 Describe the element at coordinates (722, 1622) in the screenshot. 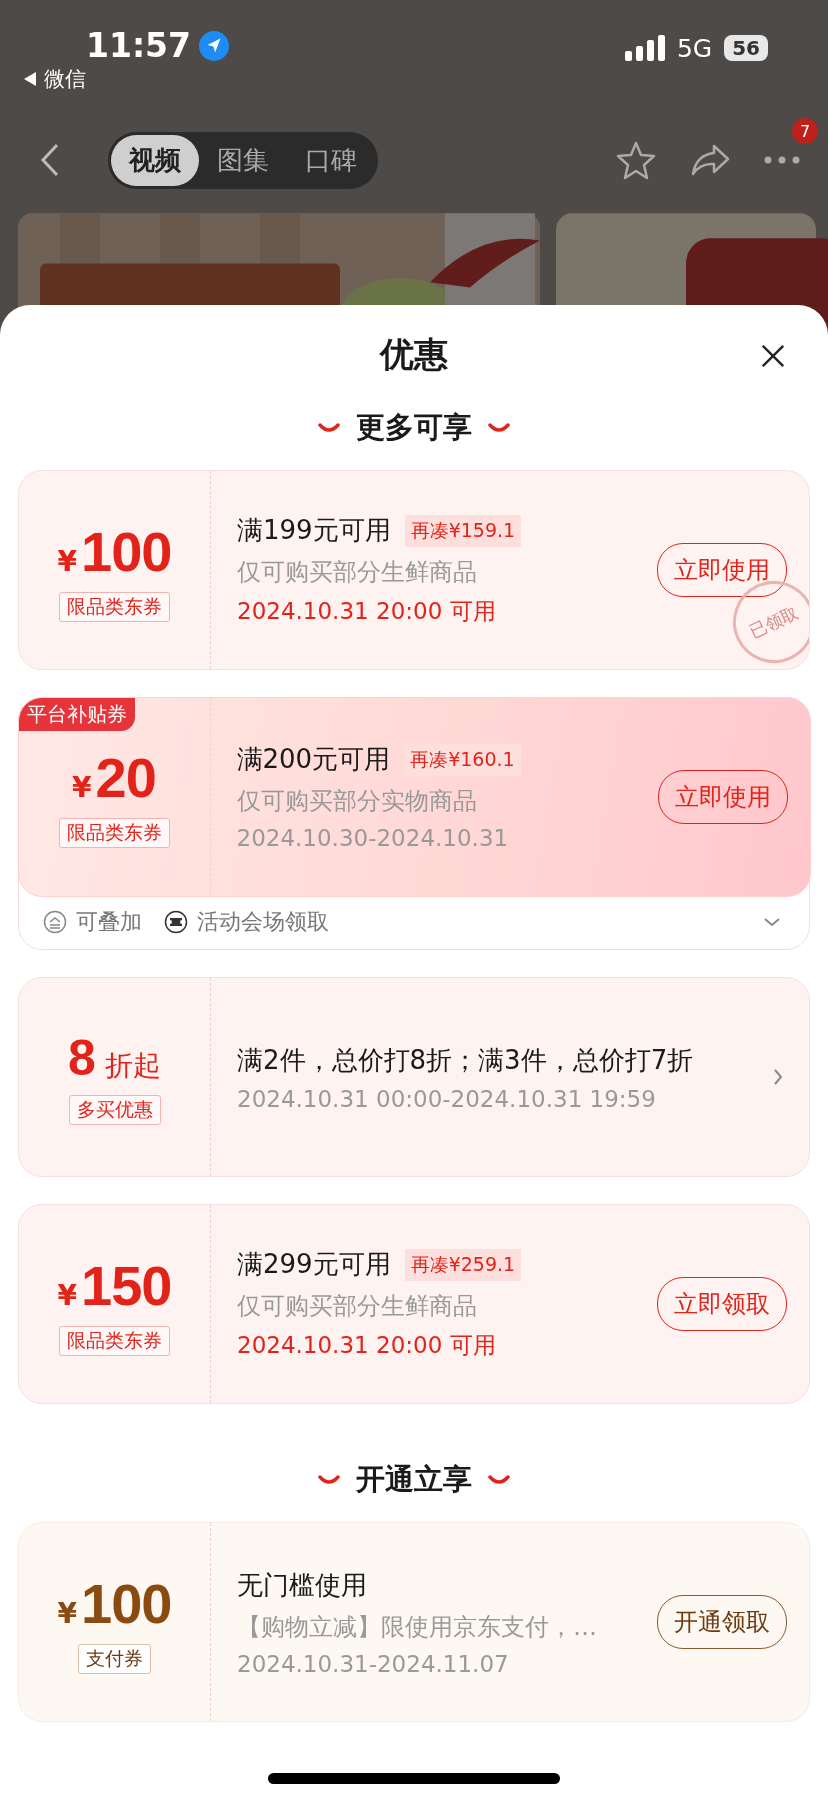

I see `use-button: 开通领取` at that location.